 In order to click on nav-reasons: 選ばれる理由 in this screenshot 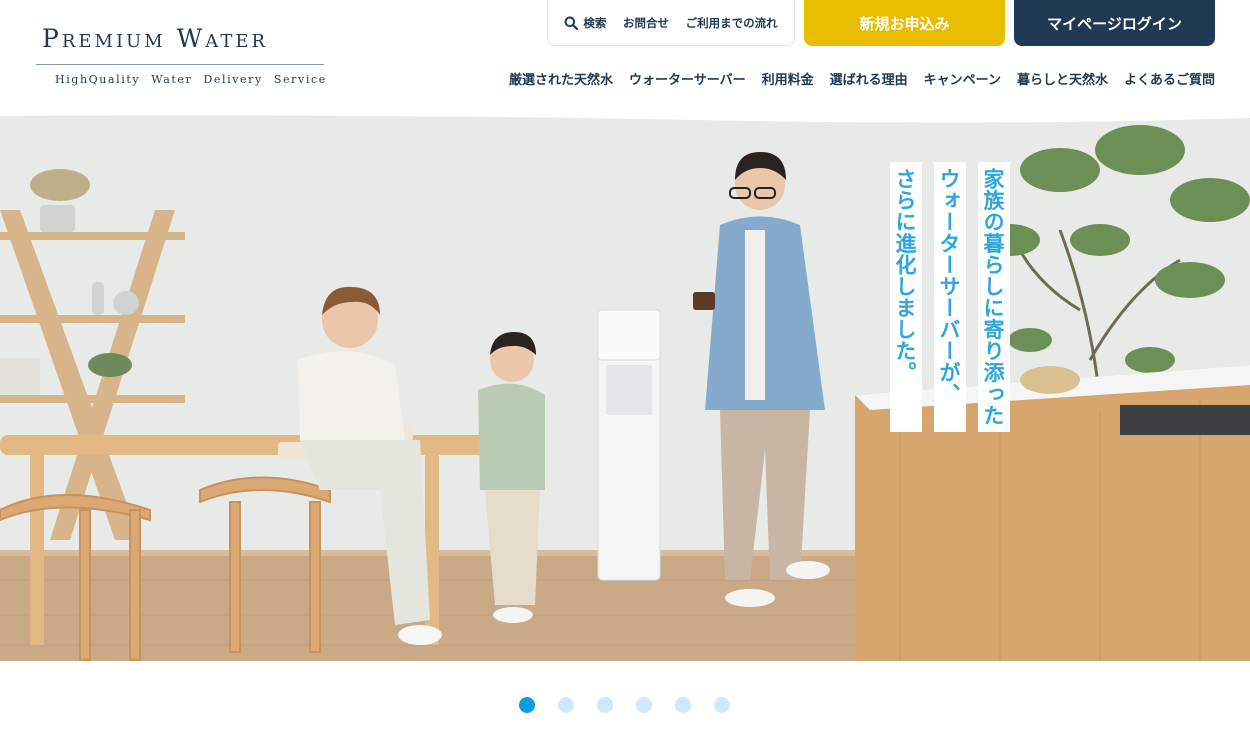, I will do `click(869, 78)`.